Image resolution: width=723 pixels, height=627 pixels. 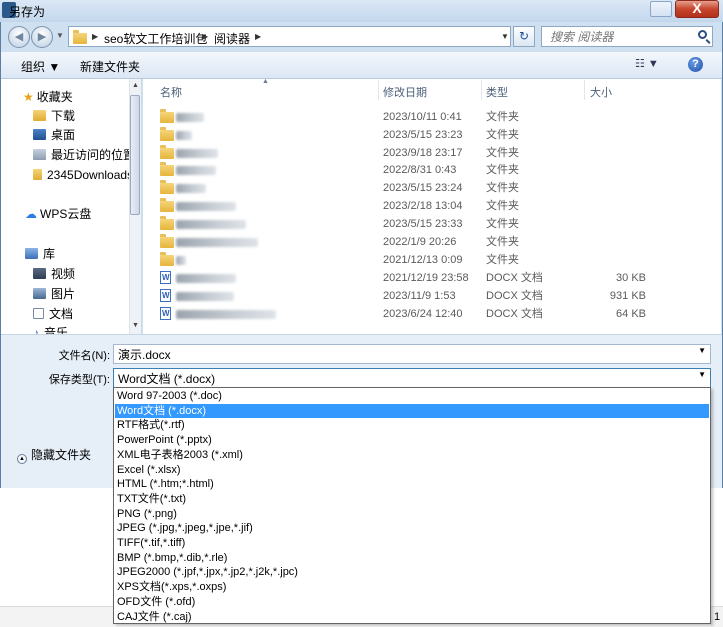 What do you see at coordinates (432, 224) in the screenshot?
I see `table-row: 2023/5/15 23:33 文件夹` at bounding box center [432, 224].